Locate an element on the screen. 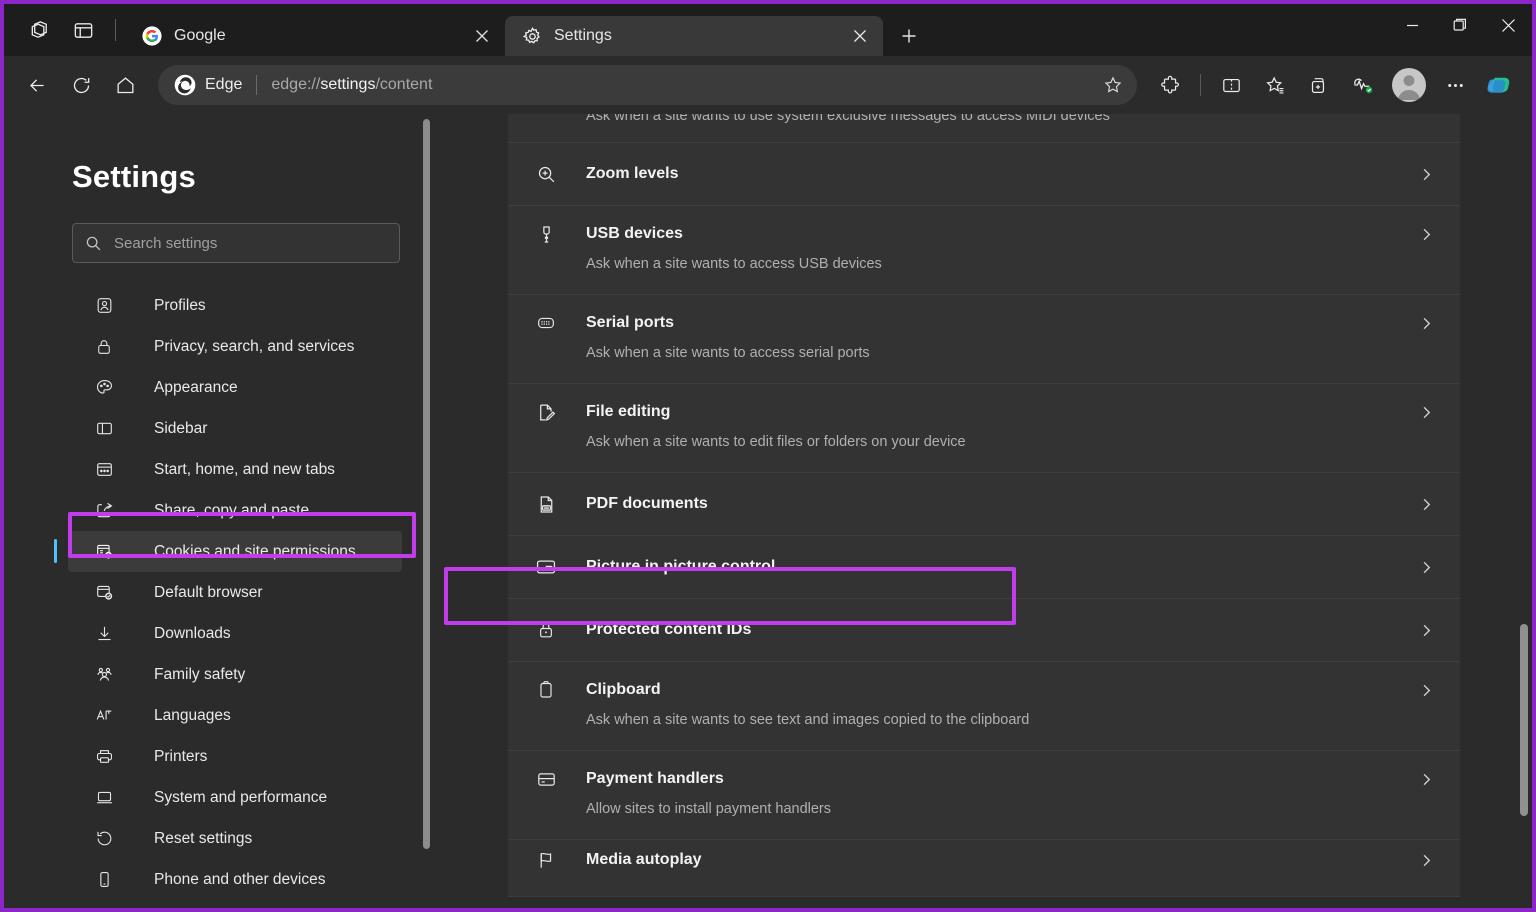 The image size is (1536, 912). row-title: Protected content IDs is located at coordinates (669, 629).